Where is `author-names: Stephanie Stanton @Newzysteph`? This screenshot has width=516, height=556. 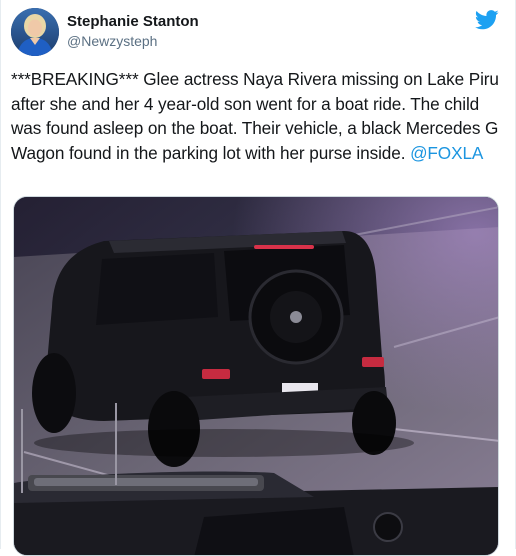 author-names: Stephanie Stanton @Newzysteph is located at coordinates (133, 31).